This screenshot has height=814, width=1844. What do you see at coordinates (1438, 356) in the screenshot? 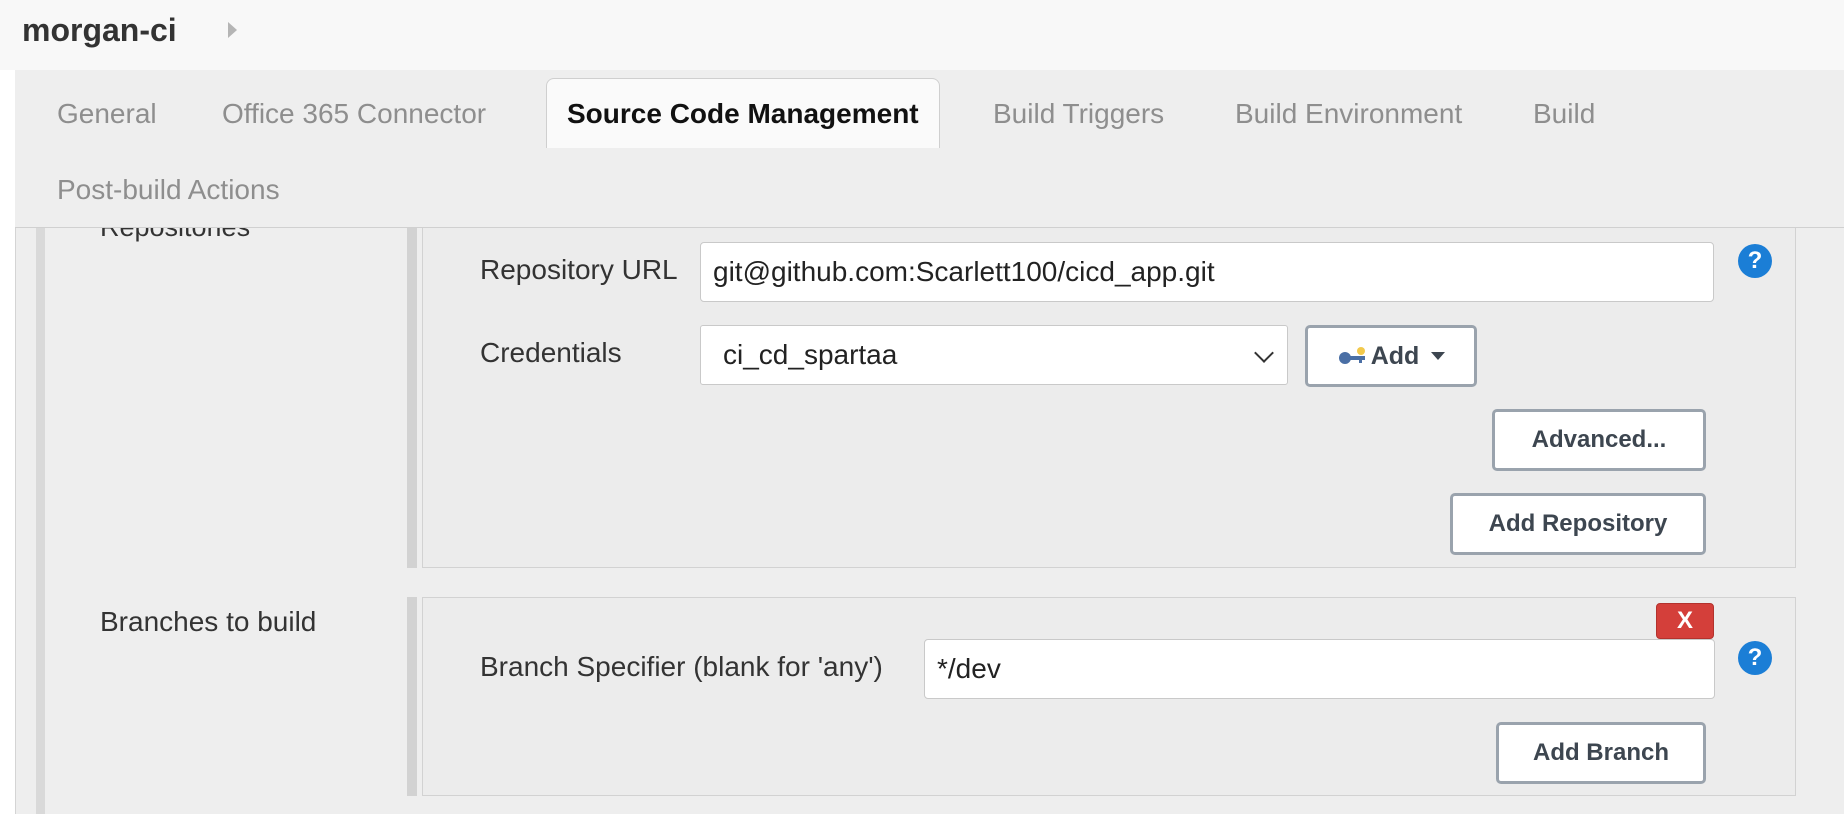
I see `caret-down-icon` at bounding box center [1438, 356].